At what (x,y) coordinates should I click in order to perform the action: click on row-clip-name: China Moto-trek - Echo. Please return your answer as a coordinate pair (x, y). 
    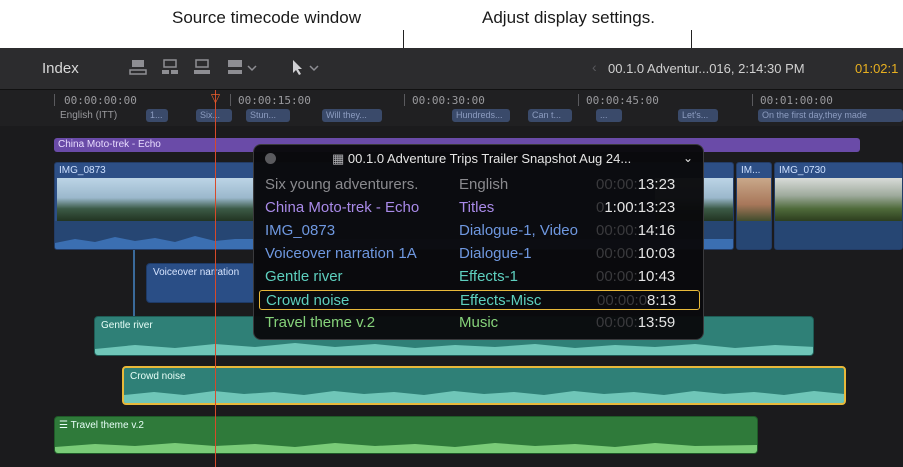
    Looking at the image, I should click on (342, 207).